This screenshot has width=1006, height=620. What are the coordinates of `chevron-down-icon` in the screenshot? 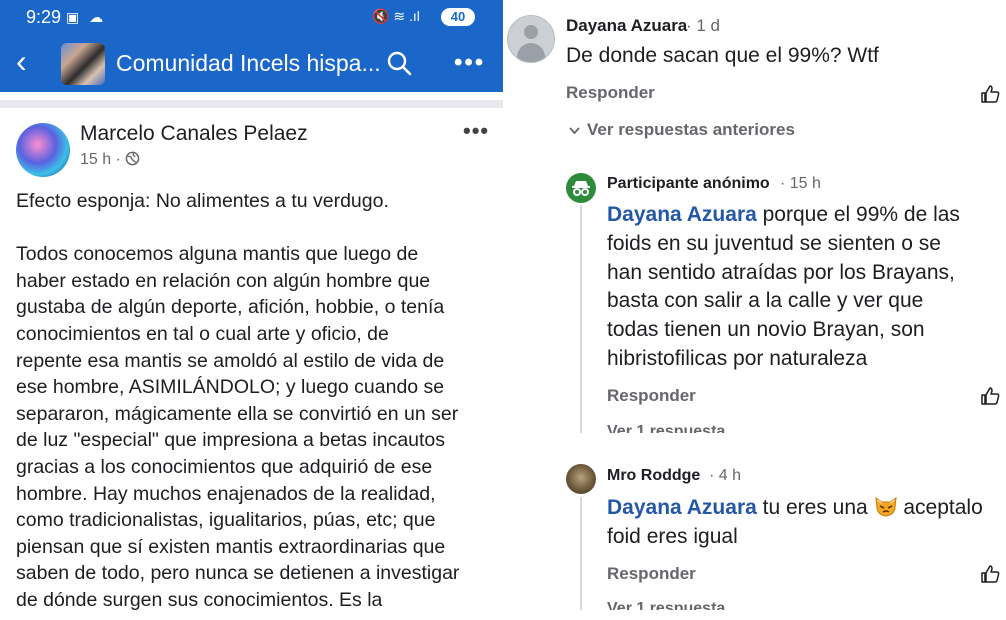 It's located at (574, 130).